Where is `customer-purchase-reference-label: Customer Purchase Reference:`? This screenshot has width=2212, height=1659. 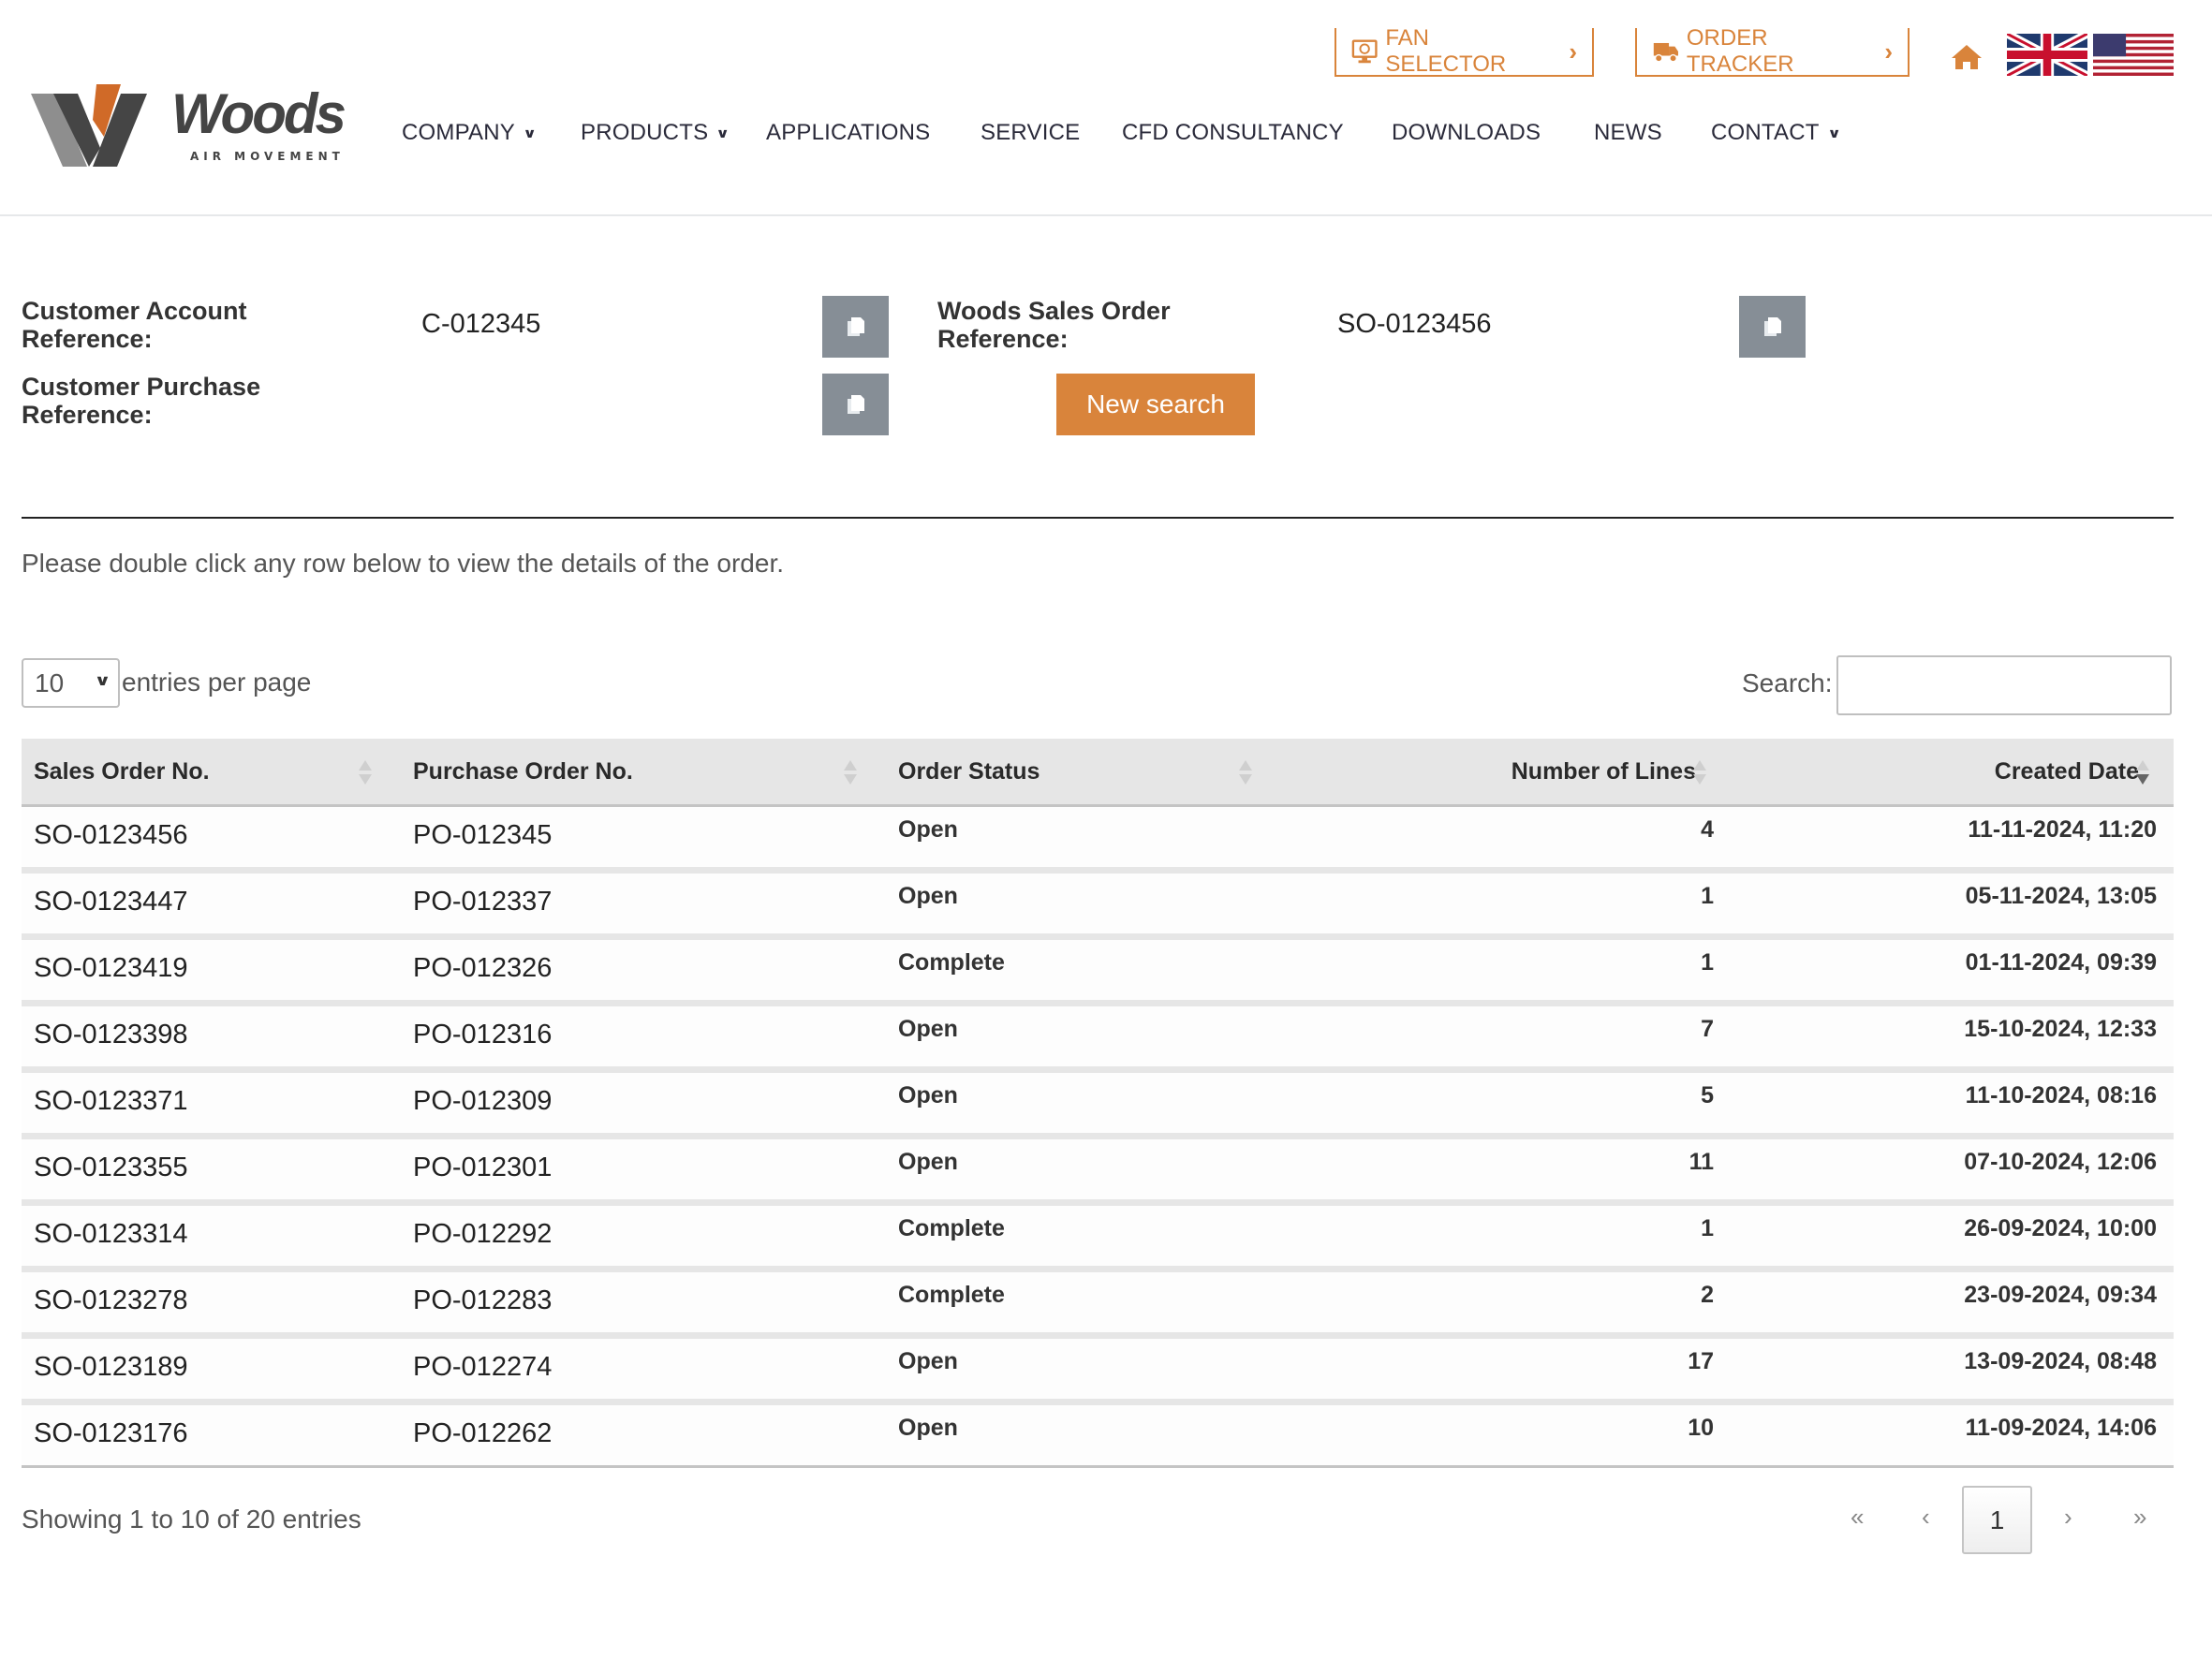 customer-purchase-reference-label: Customer Purchase Reference: is located at coordinates (141, 401).